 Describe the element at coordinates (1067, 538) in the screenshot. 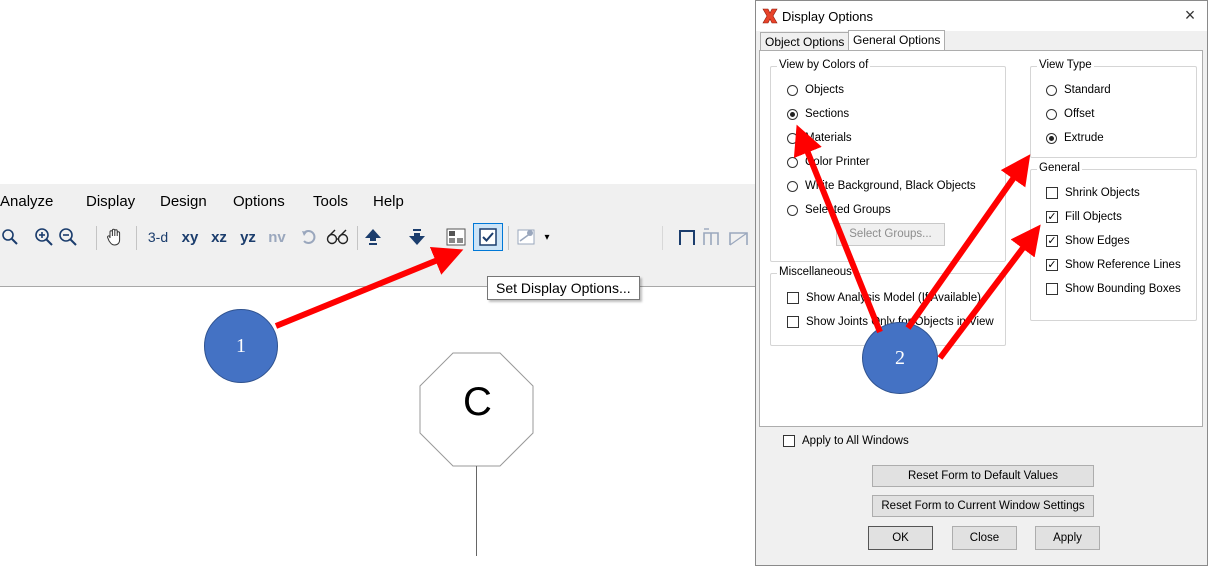

I see `apply-button: Apply` at that location.